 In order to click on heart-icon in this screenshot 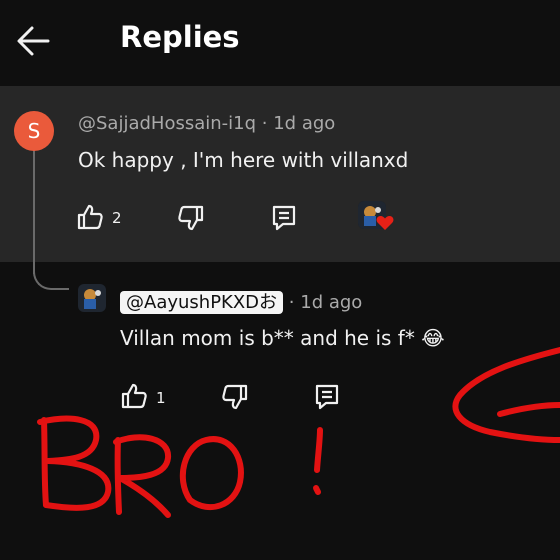, I will do `click(385, 223)`.